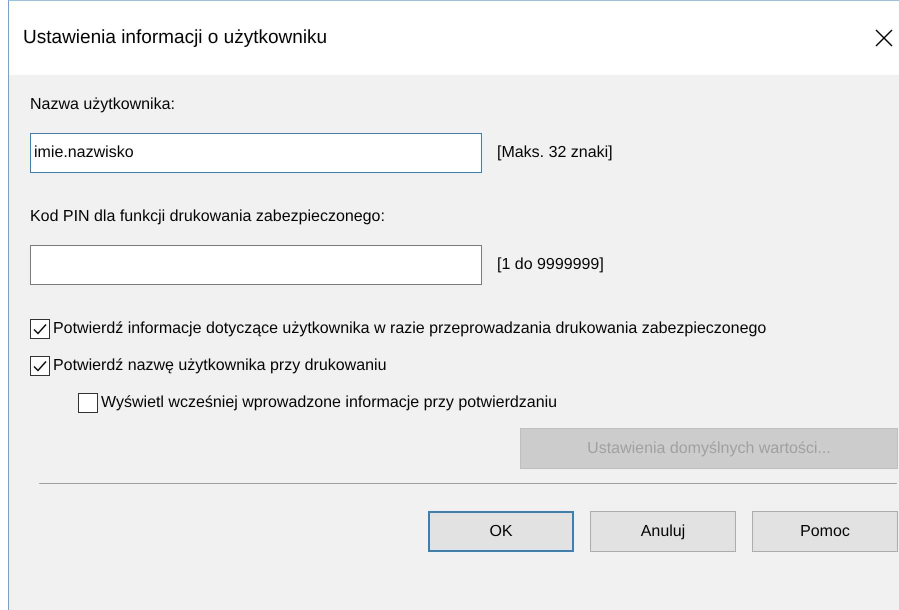 The image size is (899, 610). What do you see at coordinates (103, 105) in the screenshot?
I see `field-label: Nazwa użytkownika:` at bounding box center [103, 105].